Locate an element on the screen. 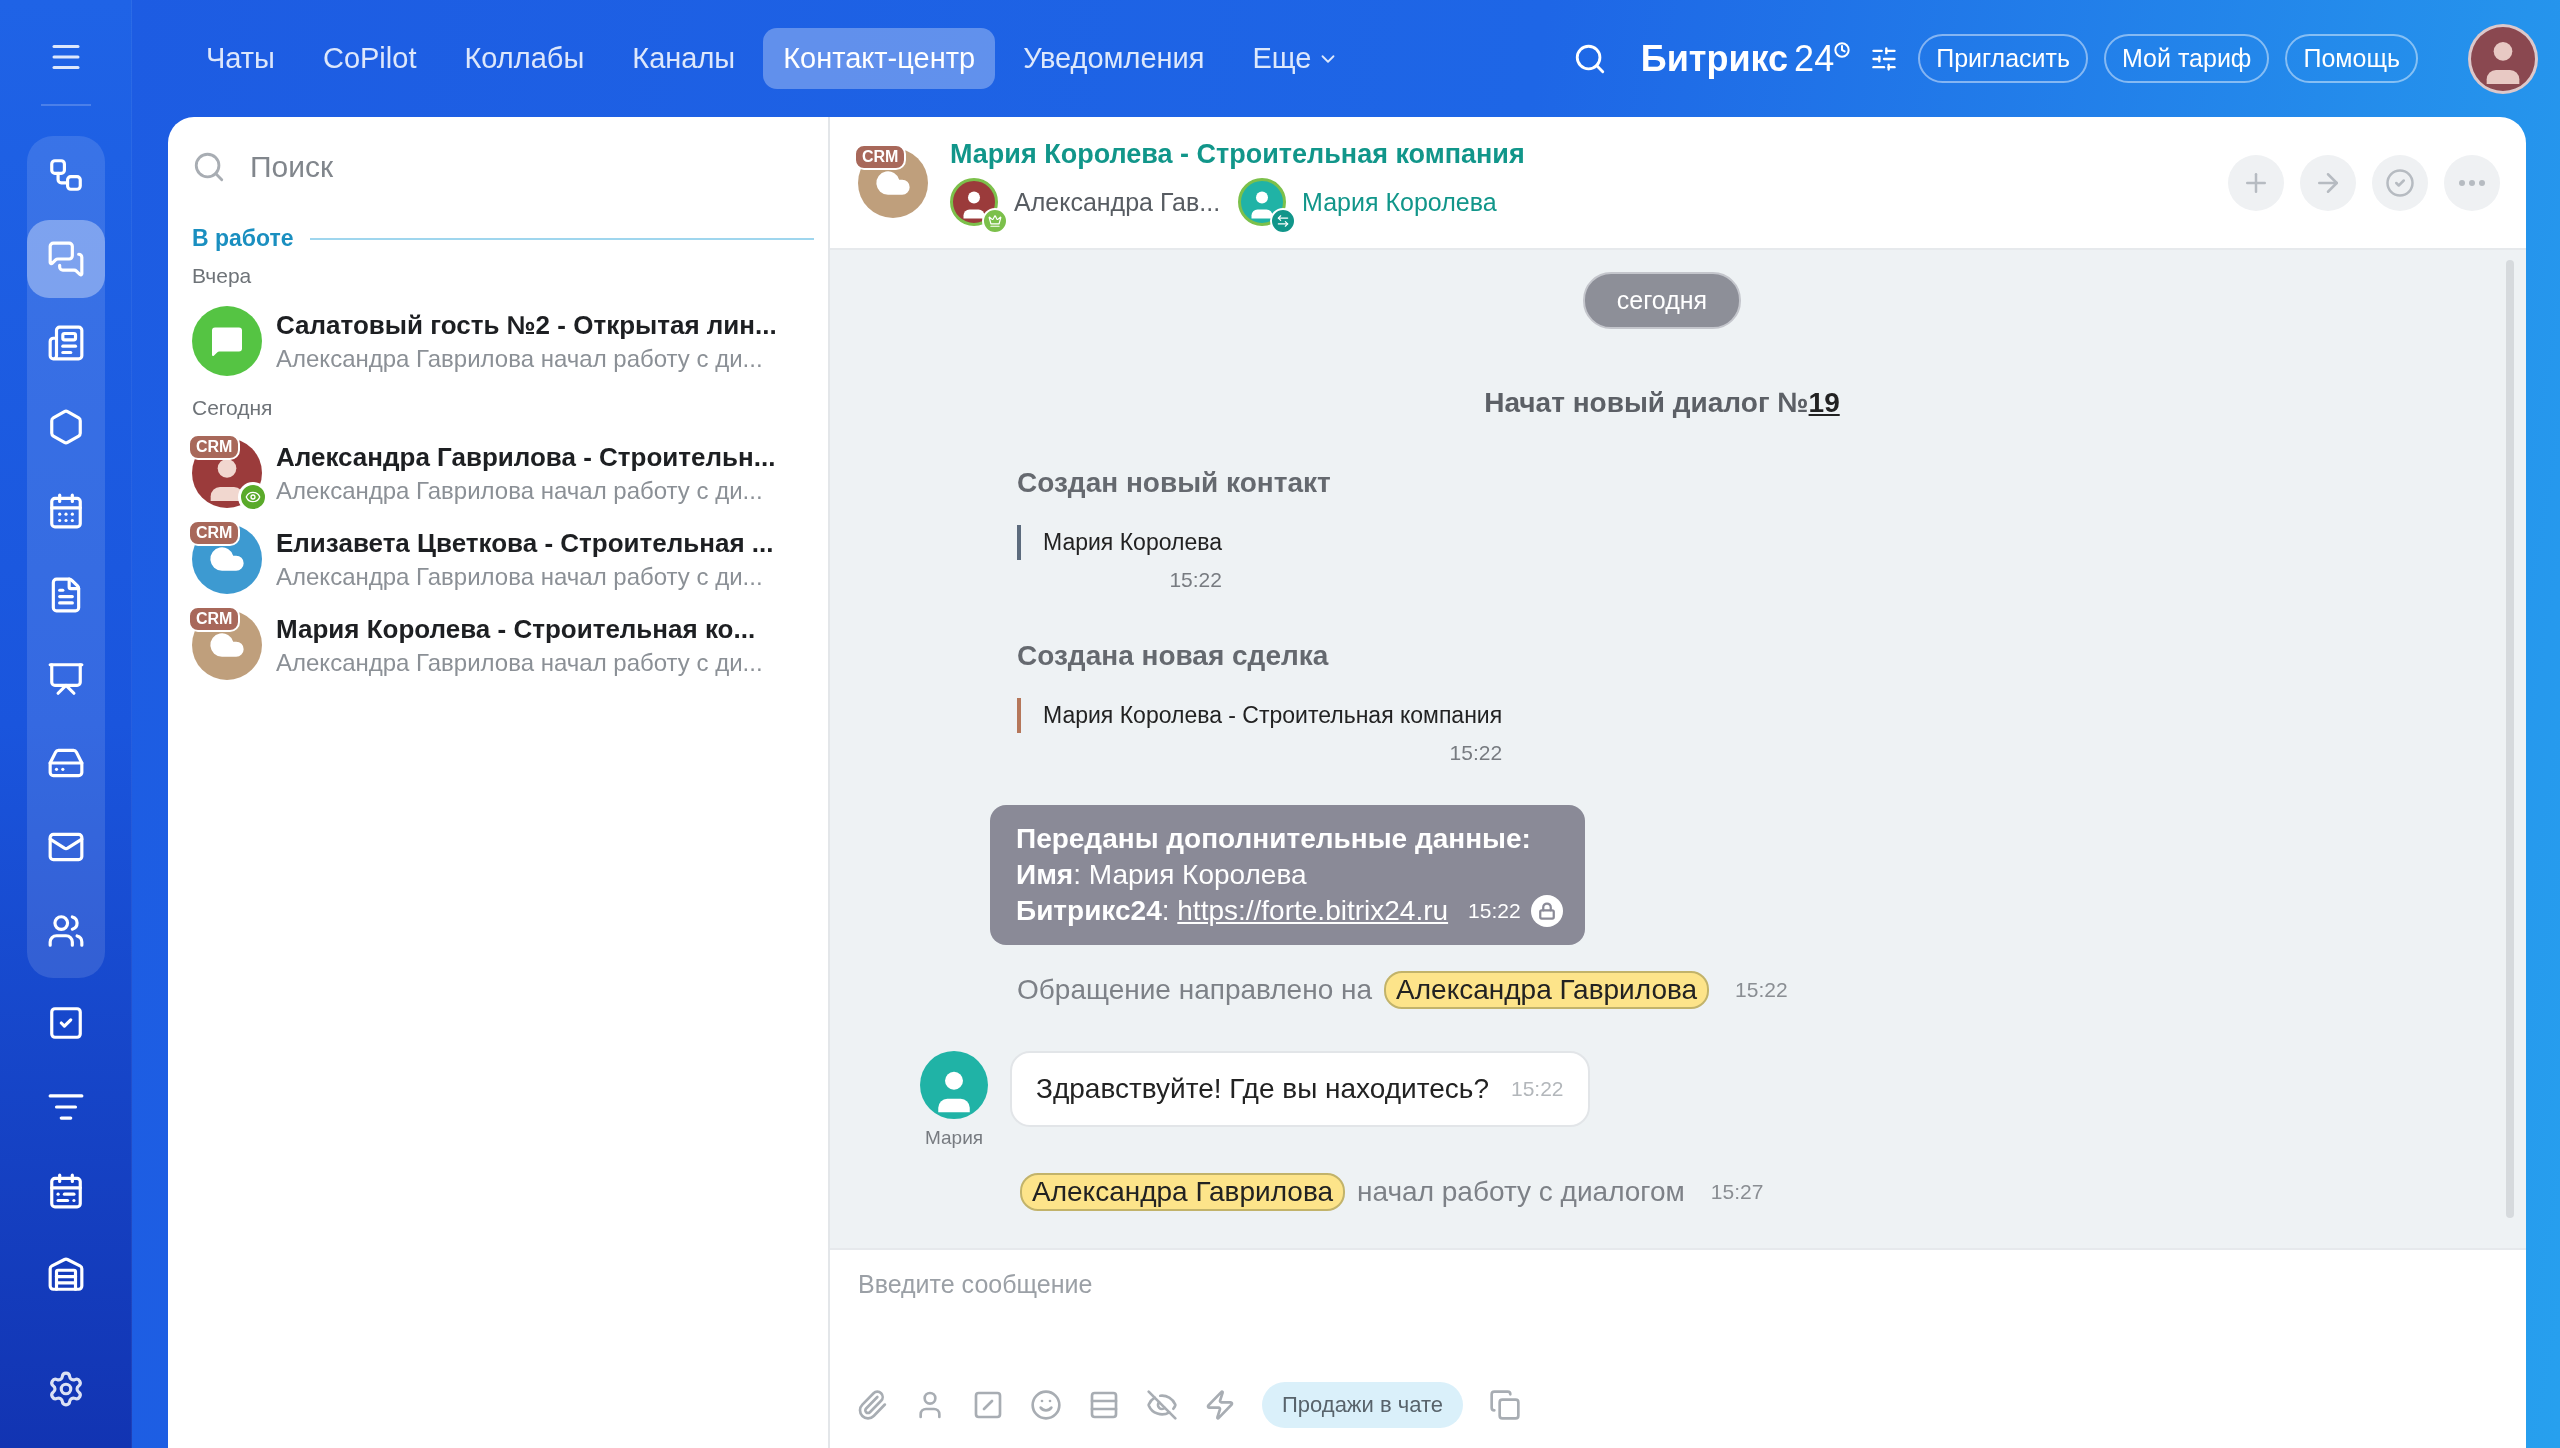 The height and width of the screenshot is (1448, 2560). eye-off-icon is located at coordinates (1162, 1405).